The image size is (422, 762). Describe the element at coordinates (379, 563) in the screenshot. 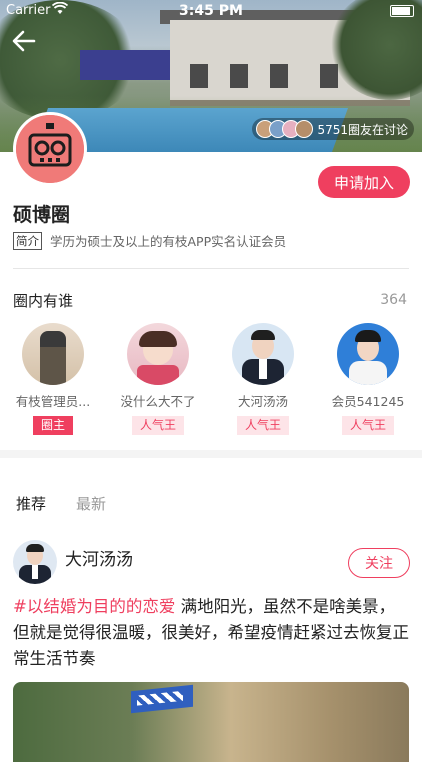

I see `follow-button: 关注` at that location.